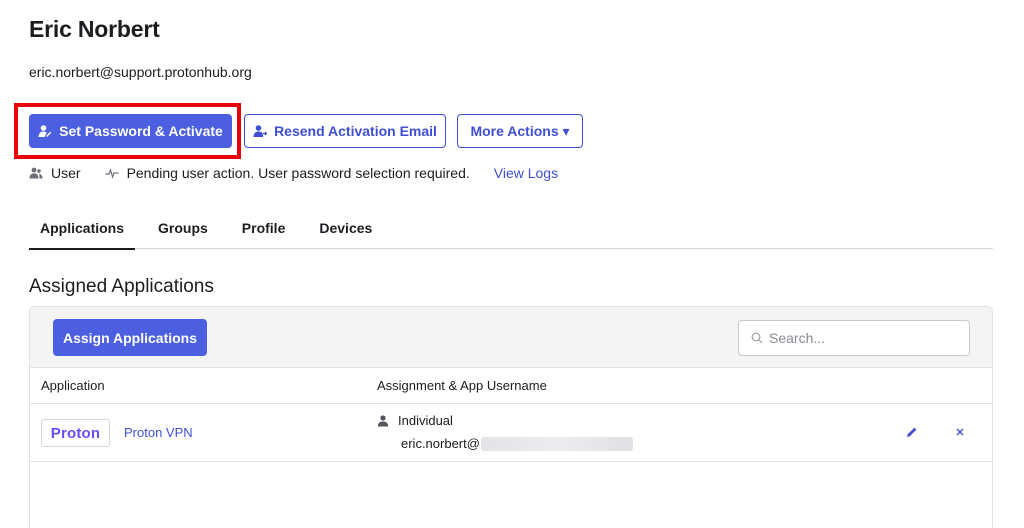 The width and height of the screenshot is (1024, 528). I want to click on profile-tabs: Applications Groups Profile Devices, so click(511, 234).